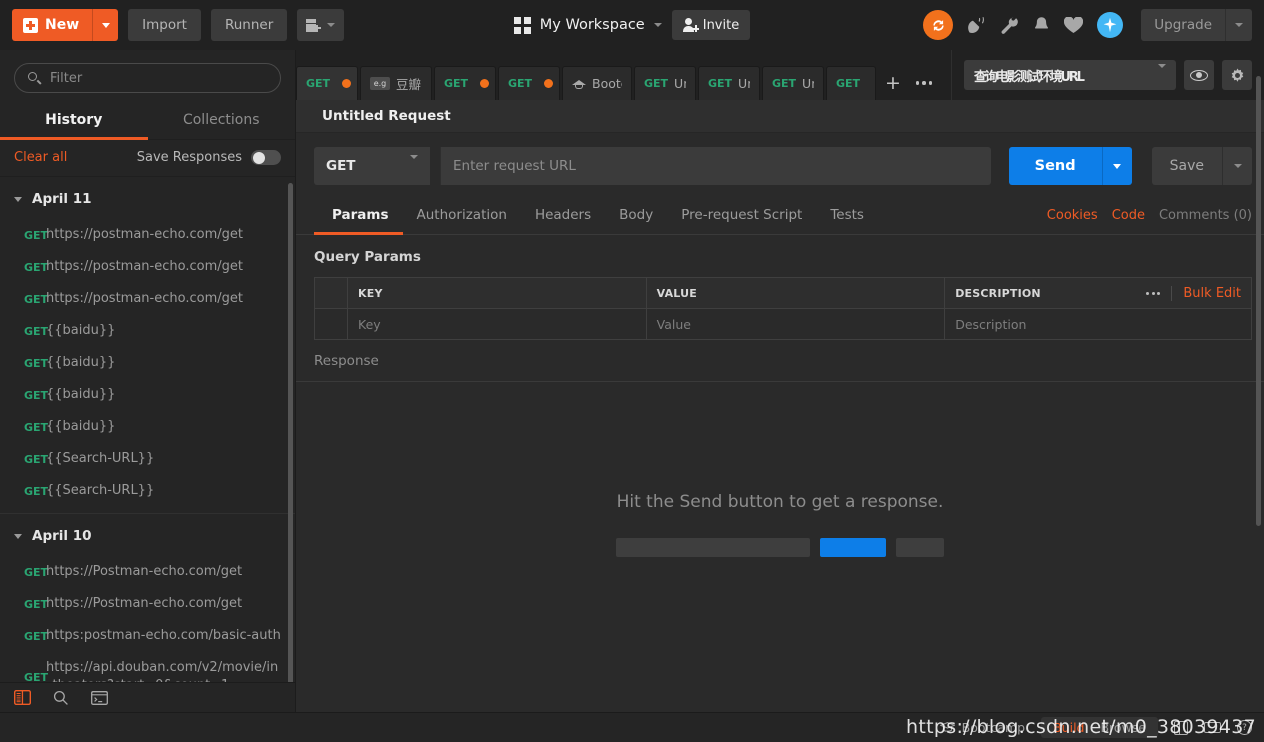 The image size is (1264, 742). I want to click on sidebar-tab-history: History, so click(74, 121).